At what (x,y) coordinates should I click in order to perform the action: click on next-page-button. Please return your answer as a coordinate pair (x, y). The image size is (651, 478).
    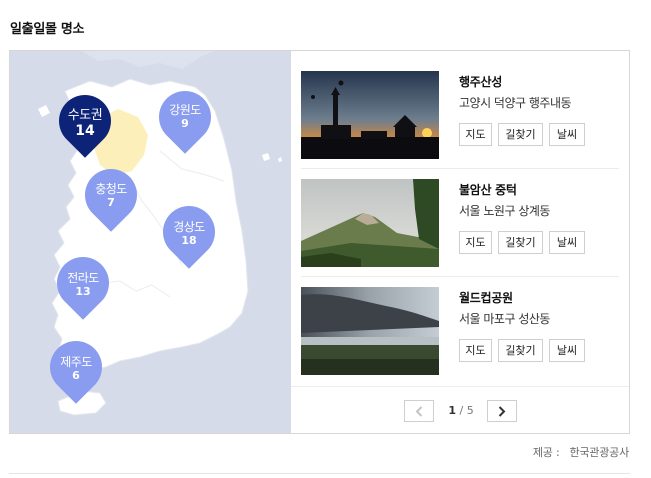
    Looking at the image, I should click on (502, 411).